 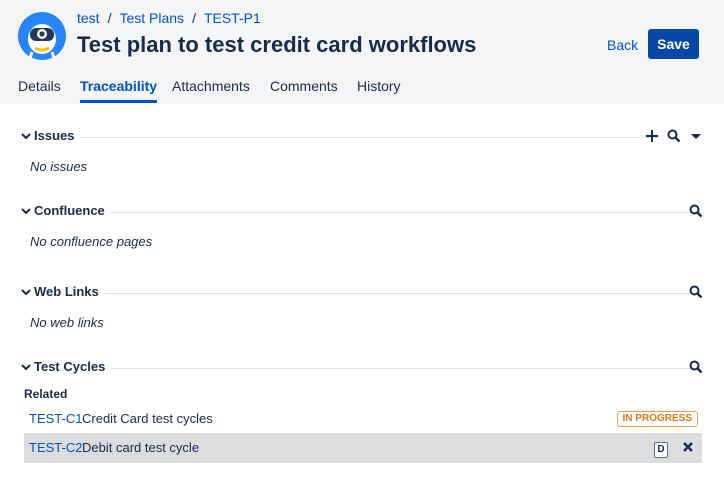 What do you see at coordinates (73, 366) in the screenshot?
I see `testcycles-section-title: Test Cycles` at bounding box center [73, 366].